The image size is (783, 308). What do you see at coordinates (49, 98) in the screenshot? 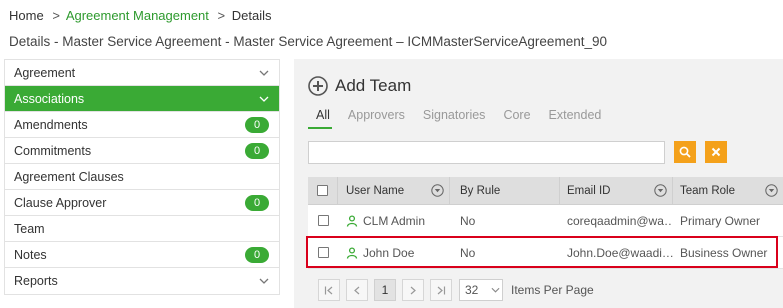
I see `sidebar-item-label: Associations` at bounding box center [49, 98].